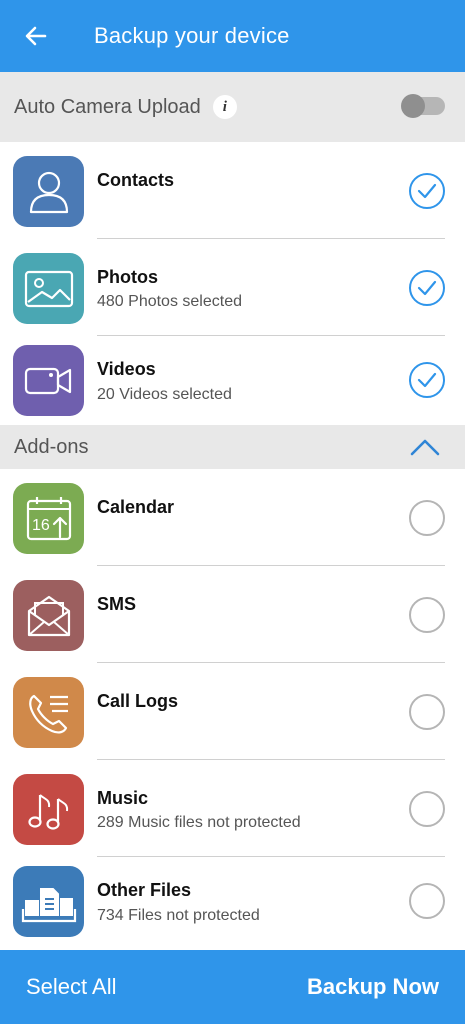 The width and height of the screenshot is (465, 1024). Describe the element at coordinates (232, 711) in the screenshot. I see `list-item-call-logs: Call Logs` at that location.